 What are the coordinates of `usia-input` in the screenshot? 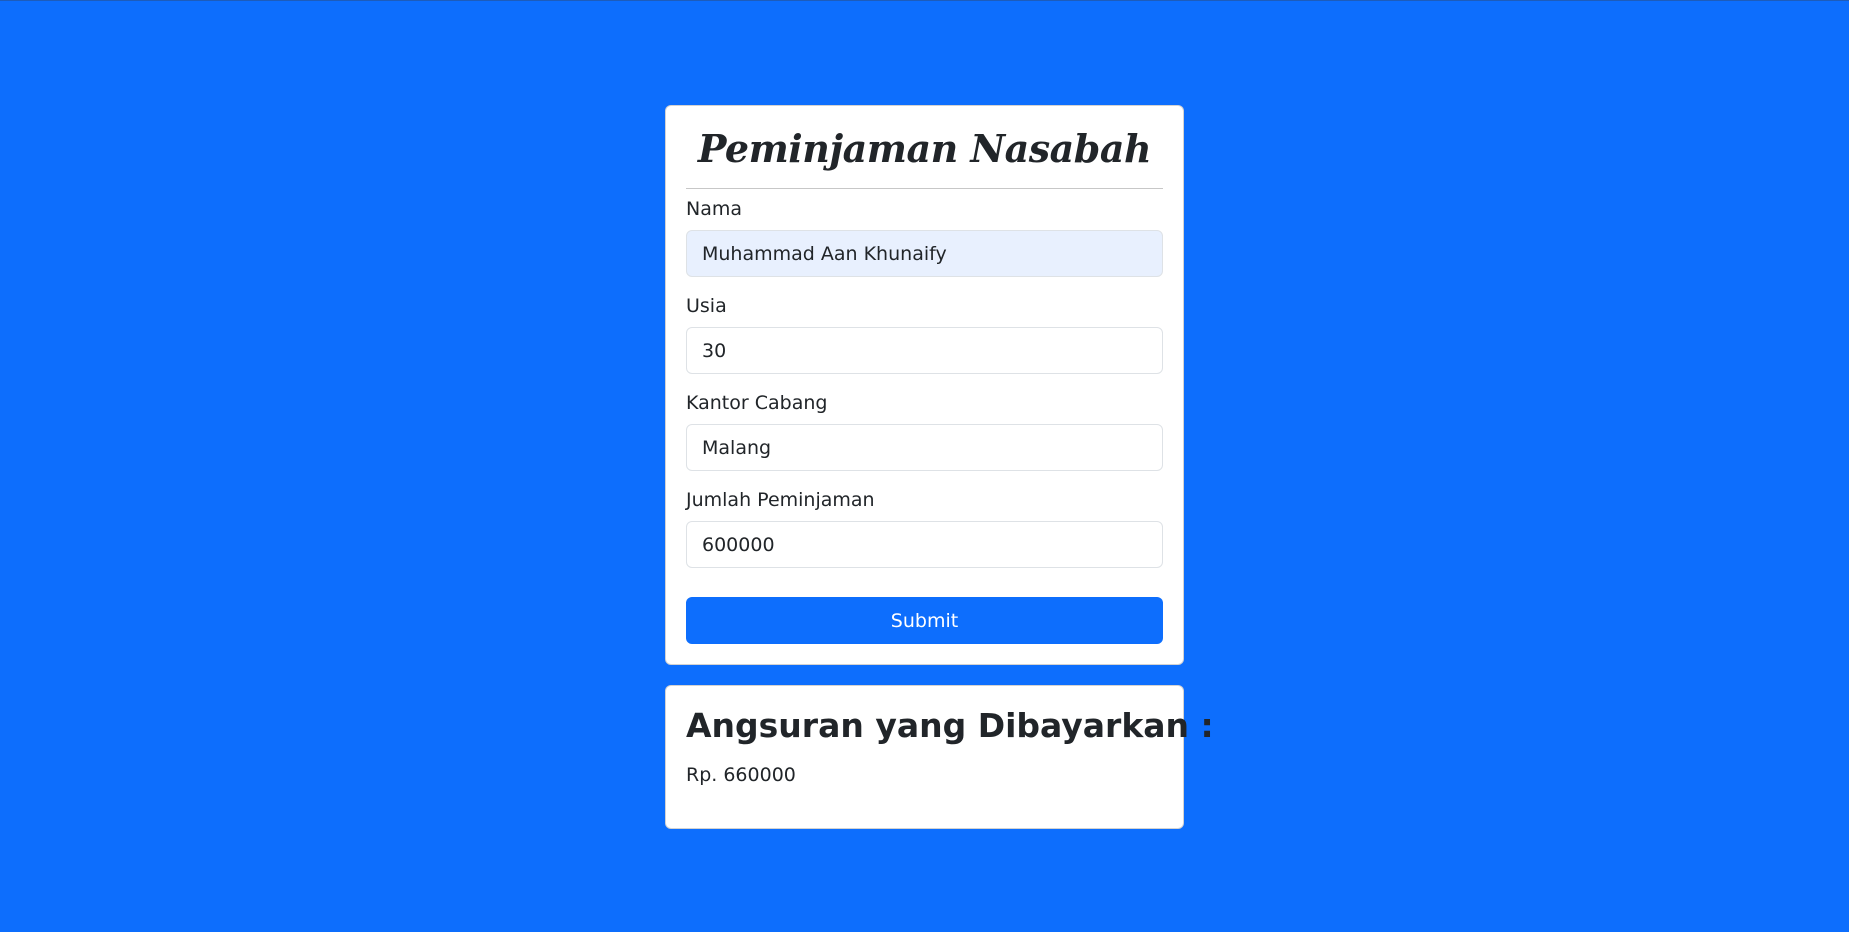 It's located at (924, 350).